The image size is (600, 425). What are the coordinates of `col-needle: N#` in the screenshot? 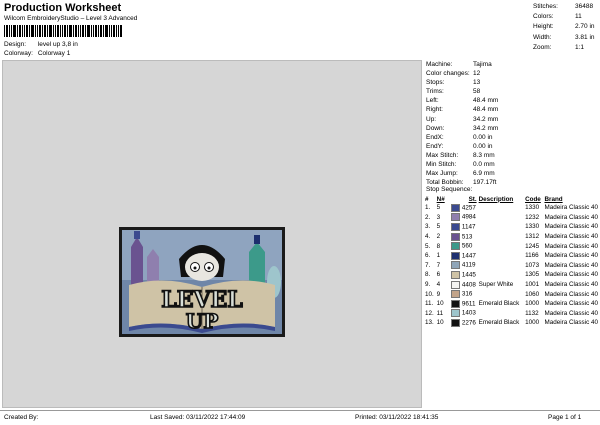 It's located at (440, 199).